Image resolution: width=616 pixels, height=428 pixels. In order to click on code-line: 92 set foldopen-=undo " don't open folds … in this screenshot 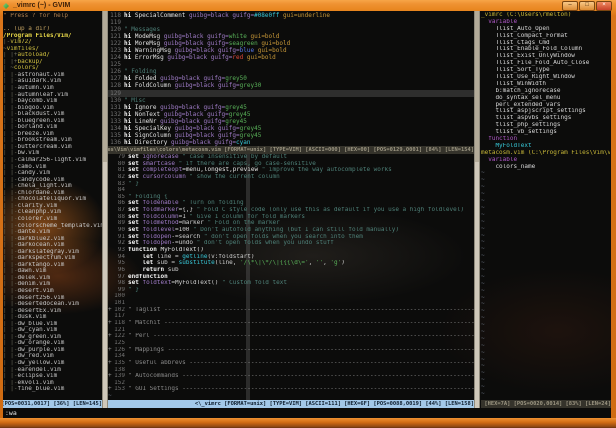, I will do `click(291, 243)`.